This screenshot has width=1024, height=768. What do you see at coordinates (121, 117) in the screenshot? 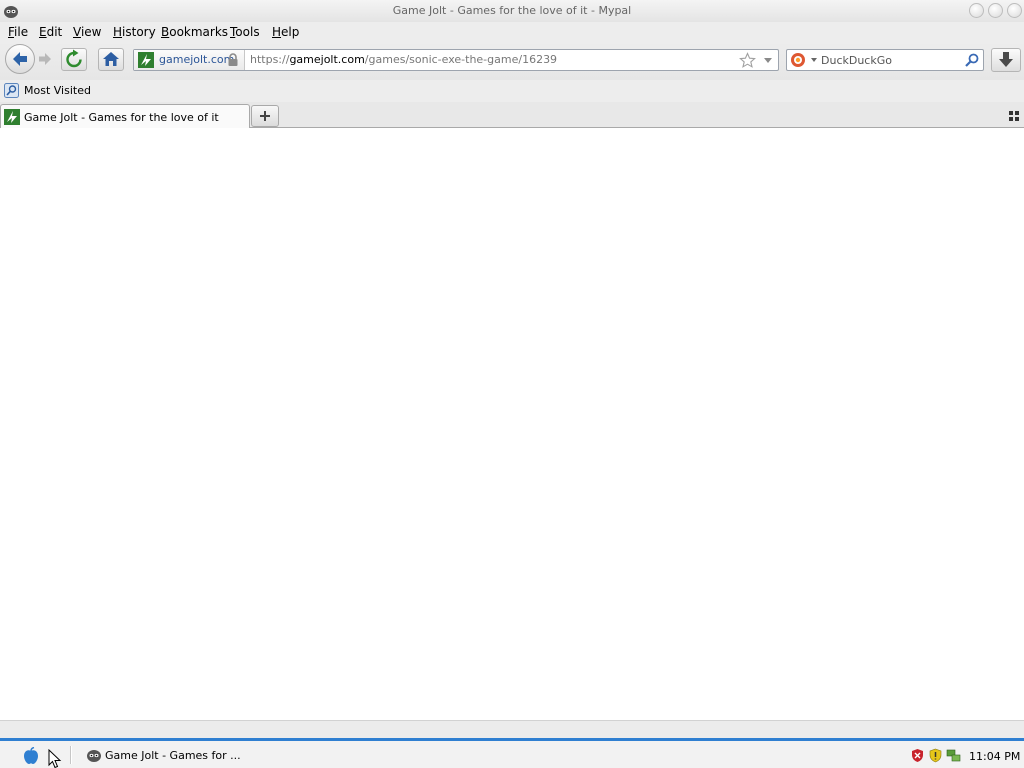
I see `tab-label: Game Jolt - Games for the love of it` at bounding box center [121, 117].